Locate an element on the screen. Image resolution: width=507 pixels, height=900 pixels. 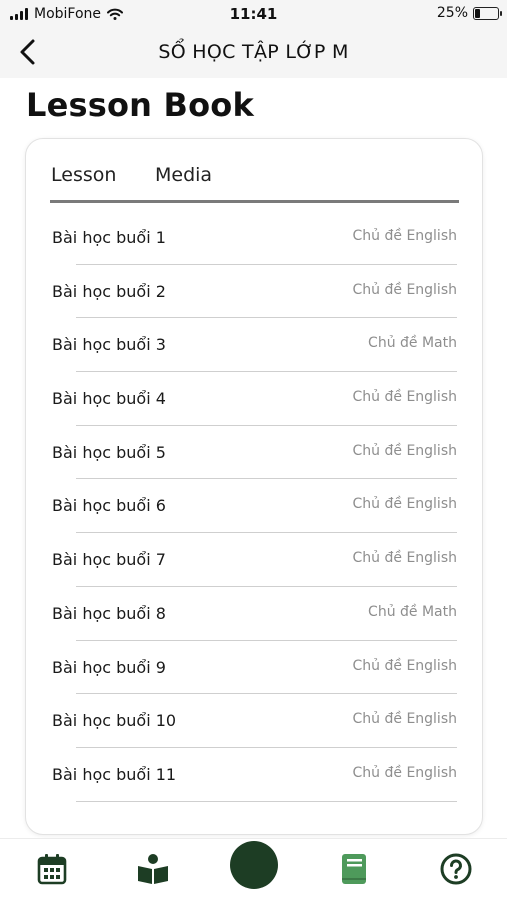
battery-percent: 25% is located at coordinates (452, 13).